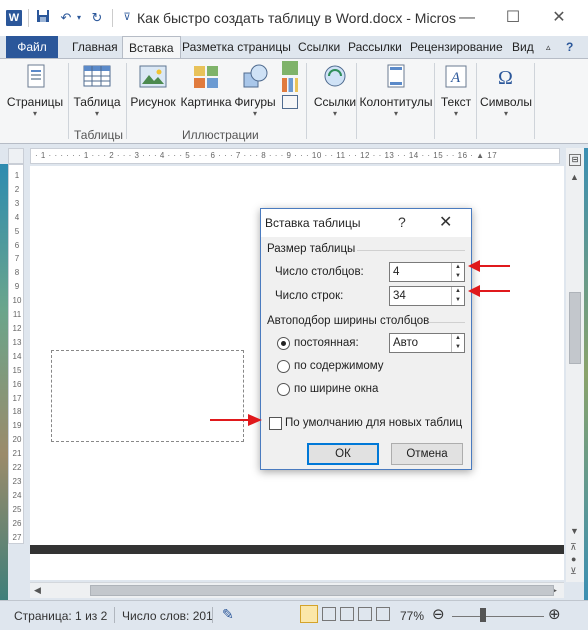 This screenshot has width=588, height=630. Describe the element at coordinates (445, 222) in the screenshot. I see `dialog-close-button: ✕` at that location.